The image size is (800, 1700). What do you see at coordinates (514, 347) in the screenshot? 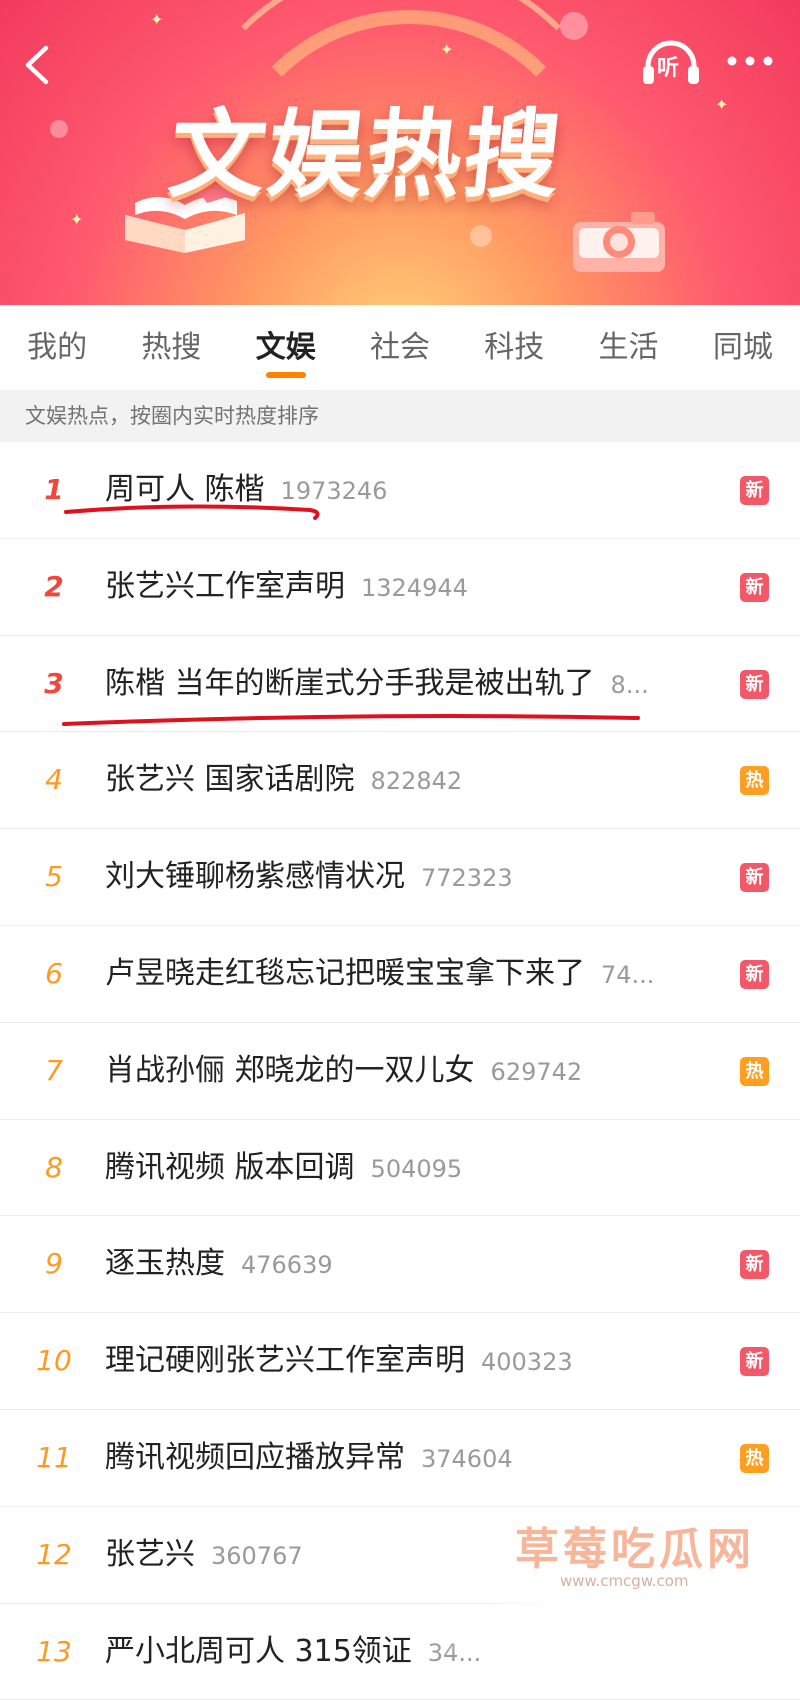
I see `tab-4: 科技` at bounding box center [514, 347].